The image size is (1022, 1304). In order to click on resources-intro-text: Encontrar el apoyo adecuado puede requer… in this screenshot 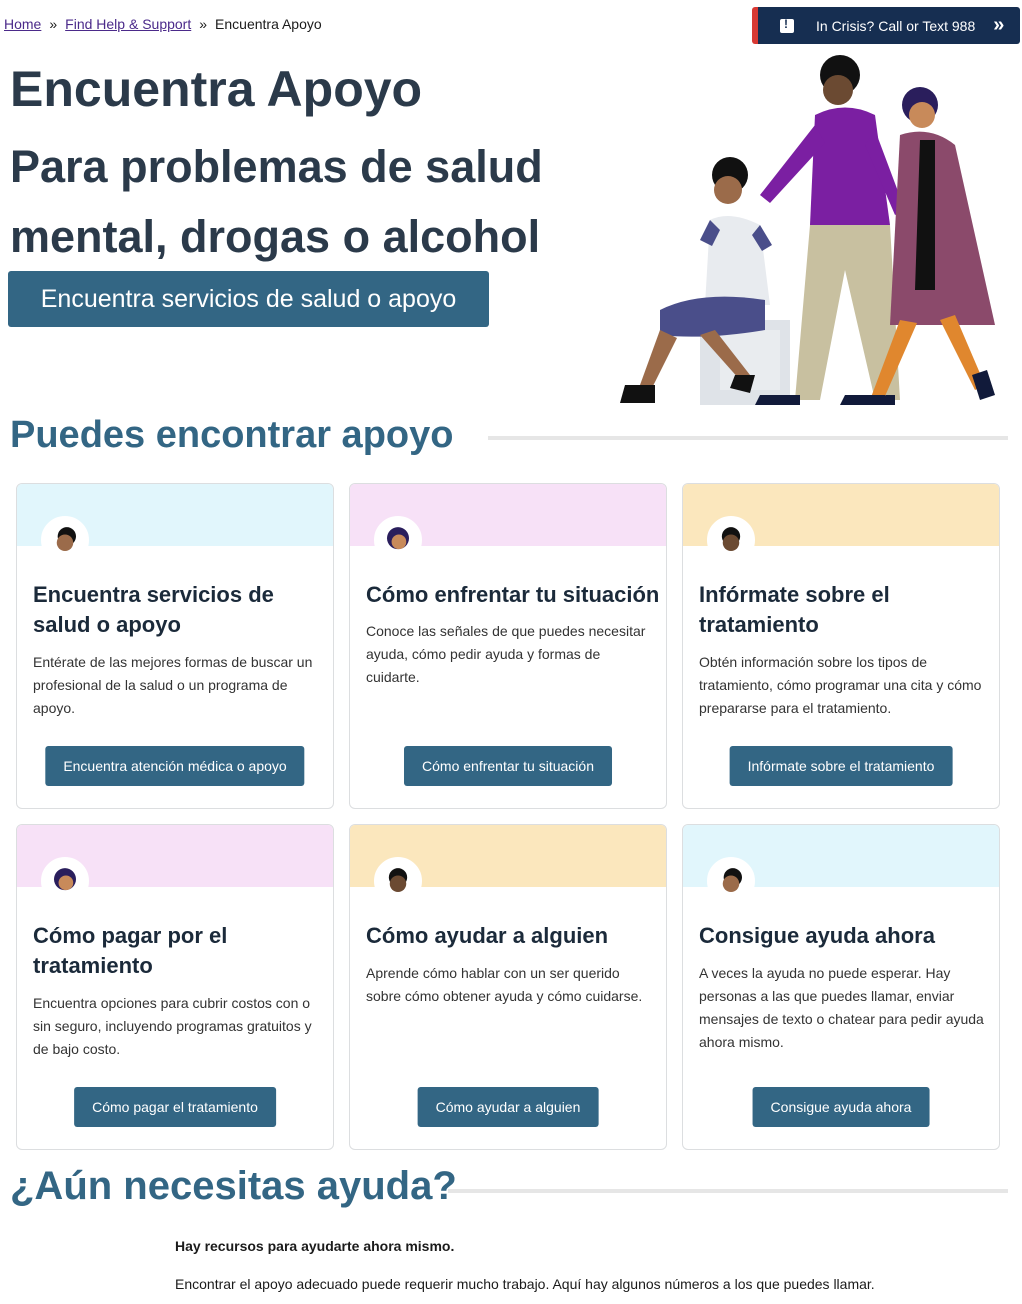, I will do `click(525, 1284)`.